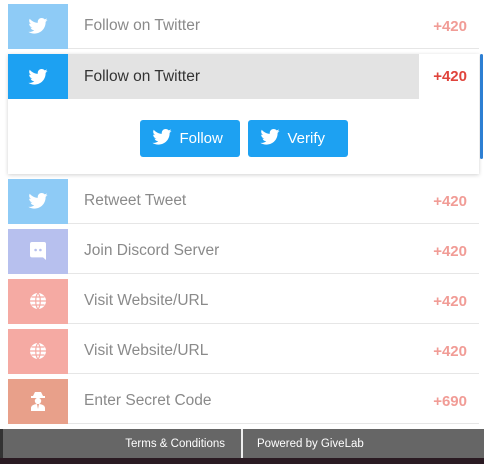 Image resolution: width=484 pixels, height=464 pixels. Describe the element at coordinates (243, 251) in the screenshot. I see `entry-discord: Join Discord Server +420` at that location.